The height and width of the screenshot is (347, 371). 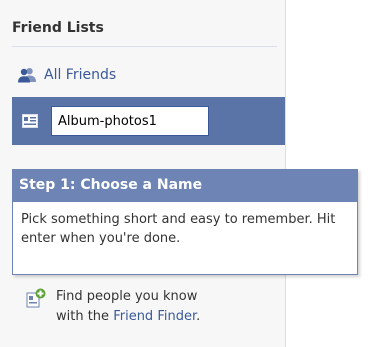 I want to click on all-friends-link: All Friends, so click(x=80, y=75).